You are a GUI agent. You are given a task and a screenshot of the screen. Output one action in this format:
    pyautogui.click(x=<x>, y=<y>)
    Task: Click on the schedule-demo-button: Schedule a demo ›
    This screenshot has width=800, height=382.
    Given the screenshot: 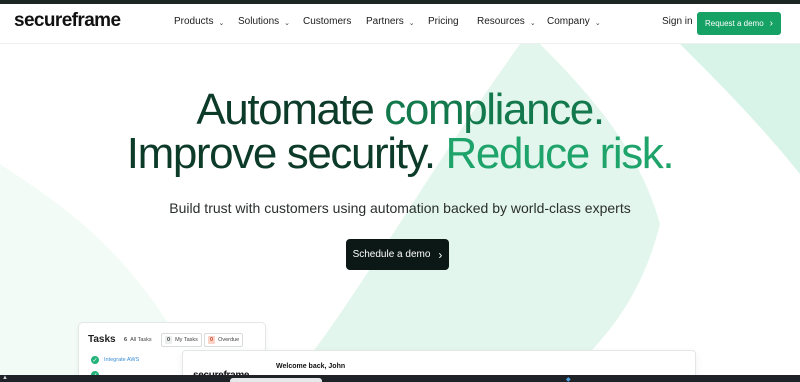 What is the action you would take?
    pyautogui.click(x=397, y=254)
    